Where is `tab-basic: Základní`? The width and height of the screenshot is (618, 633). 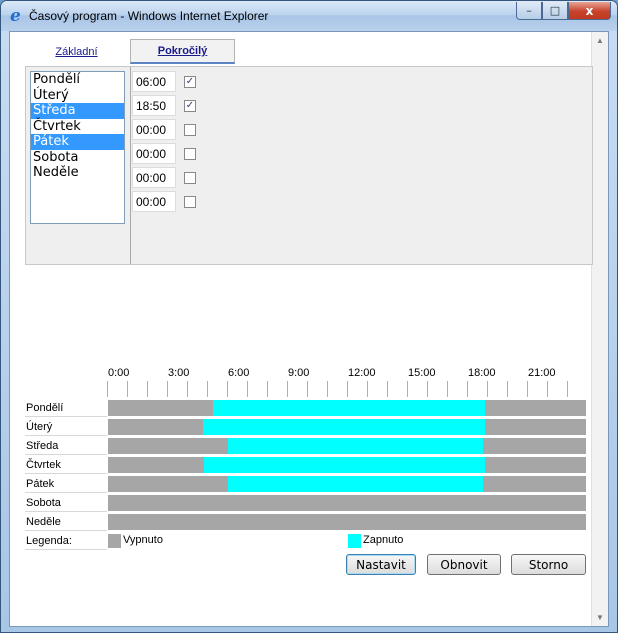 tab-basic: Základní is located at coordinates (76, 51).